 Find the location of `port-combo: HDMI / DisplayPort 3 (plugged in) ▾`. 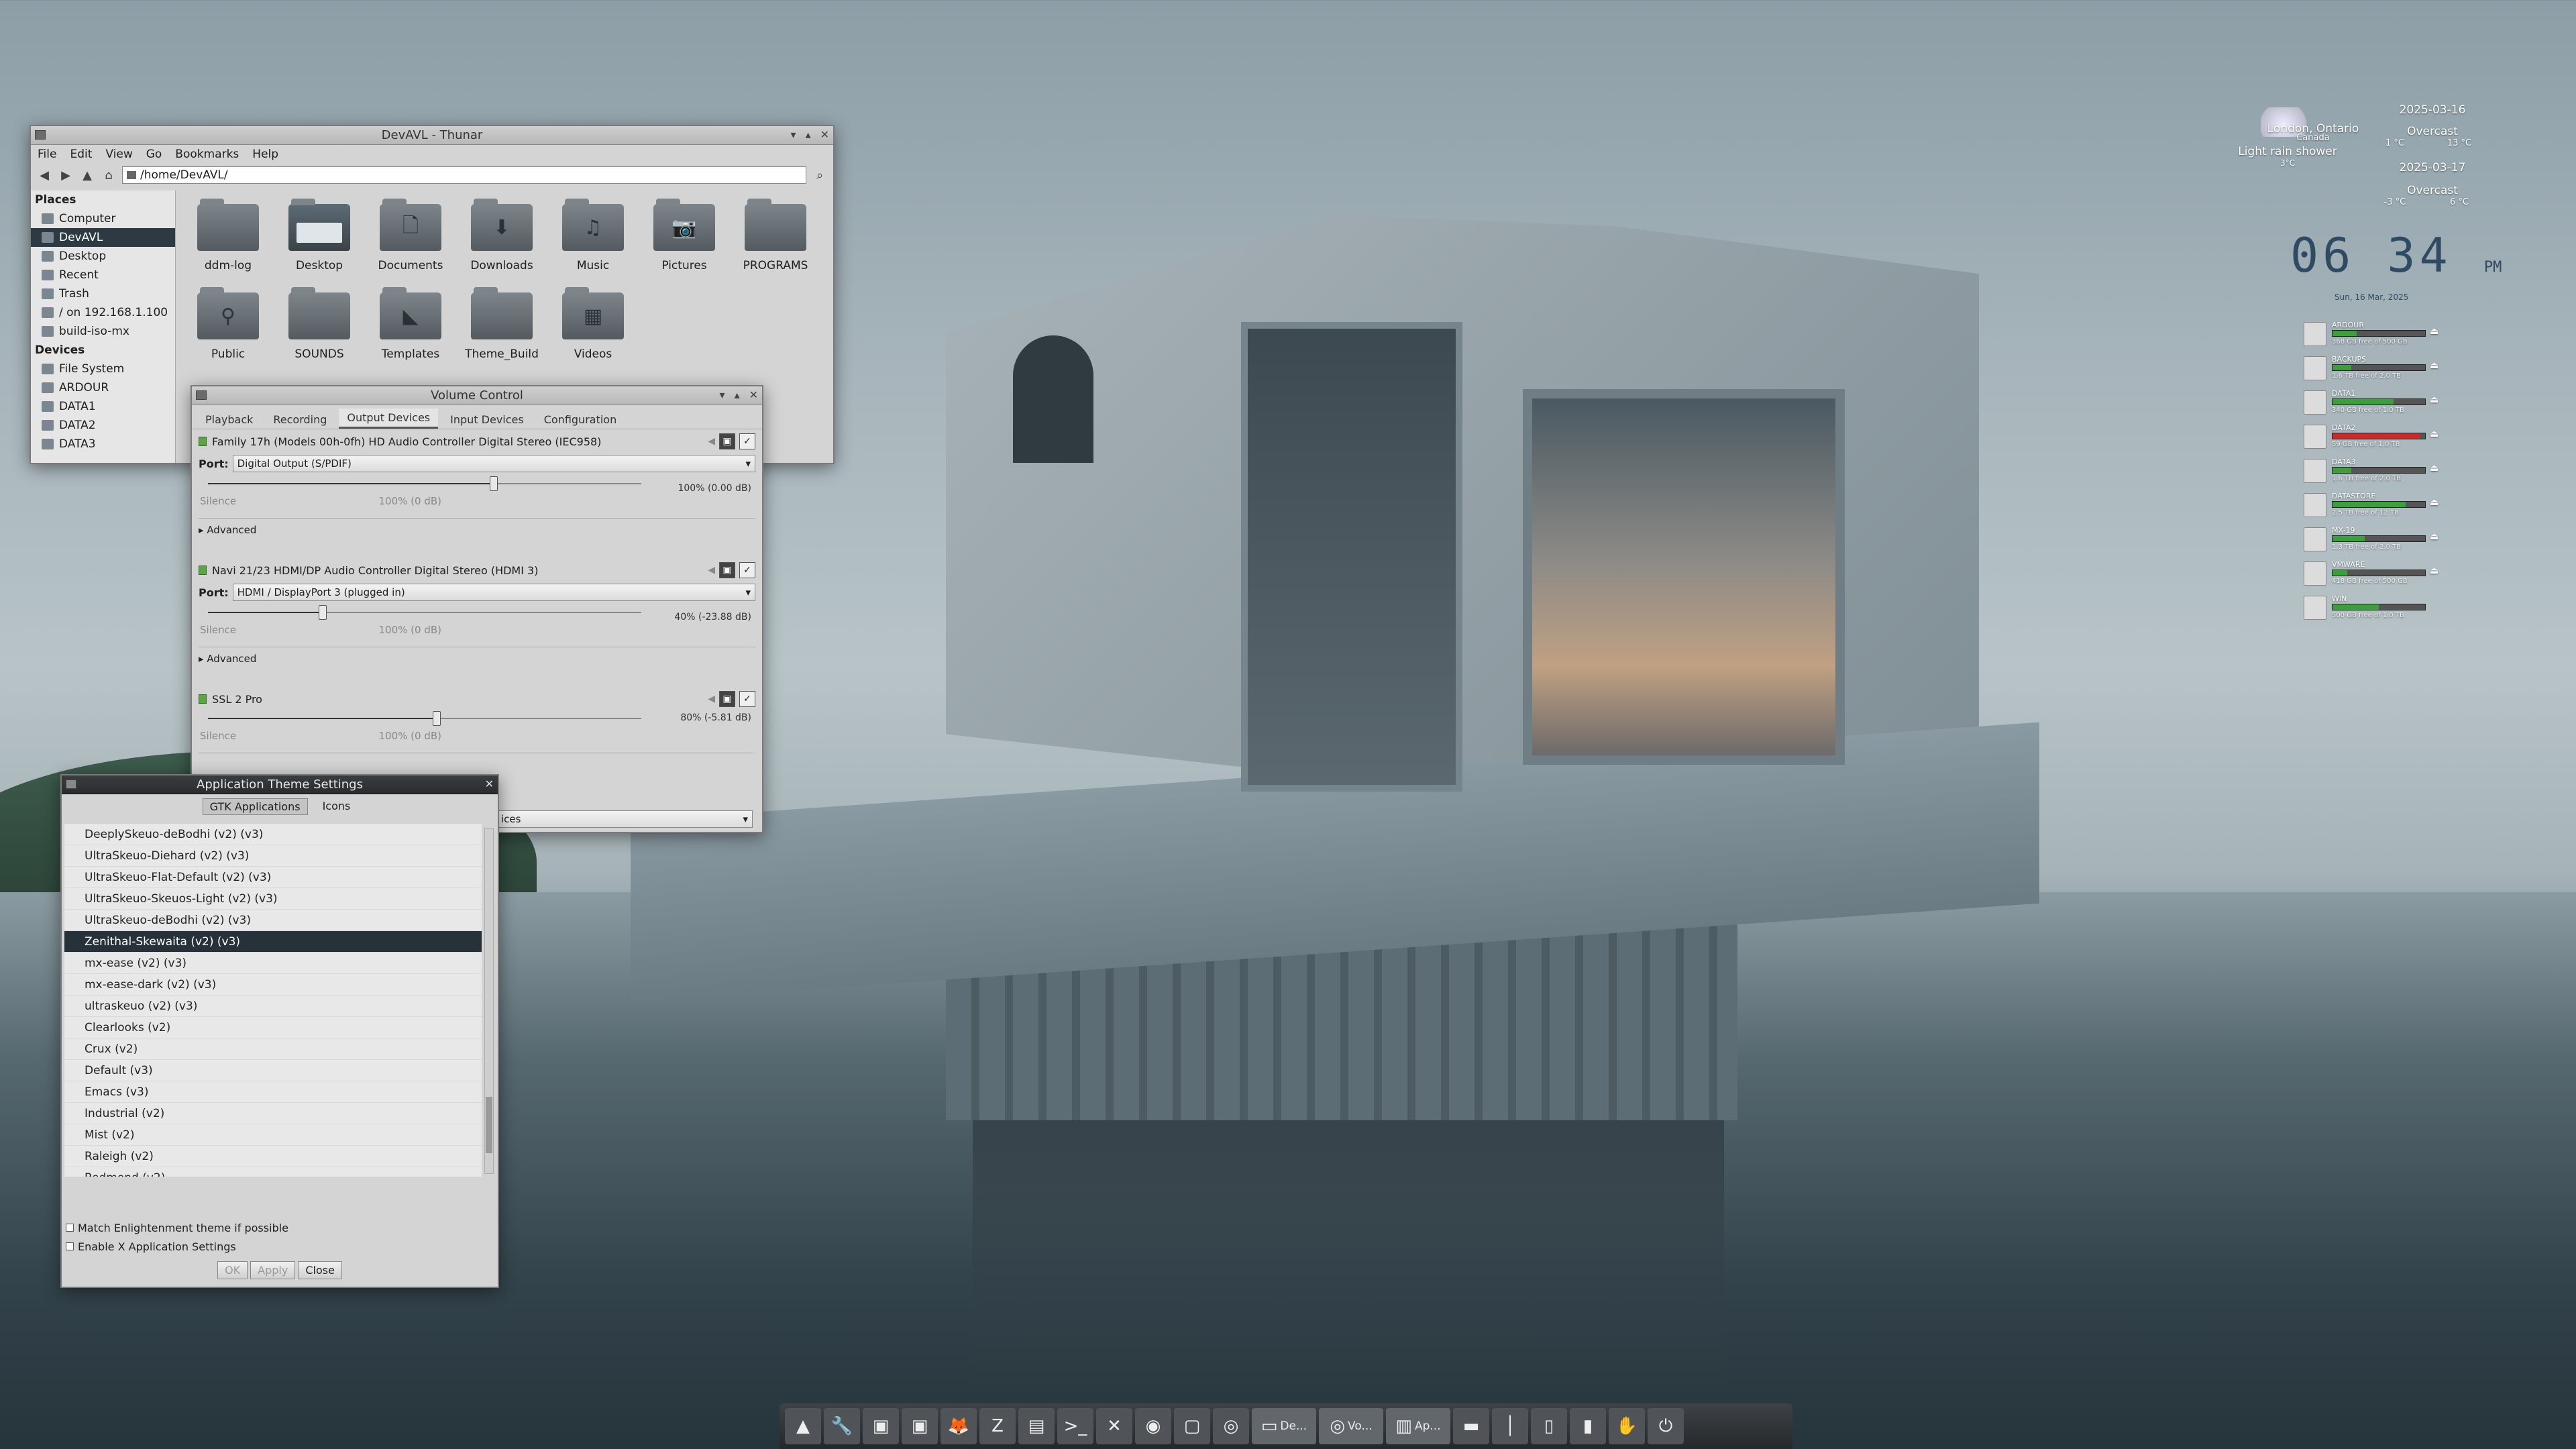

port-combo: HDMI / DisplayPort 3 (plugged in) ▾ is located at coordinates (493, 592).